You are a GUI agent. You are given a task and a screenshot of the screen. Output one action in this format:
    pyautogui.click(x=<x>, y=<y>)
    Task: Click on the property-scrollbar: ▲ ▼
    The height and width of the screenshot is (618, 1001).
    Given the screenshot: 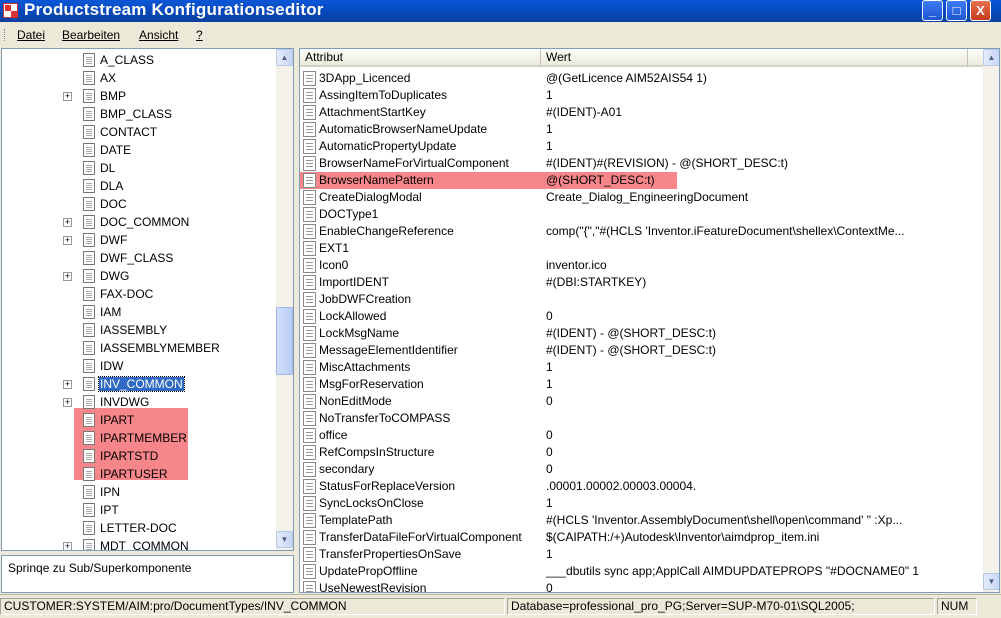 What is the action you would take?
    pyautogui.click(x=991, y=320)
    